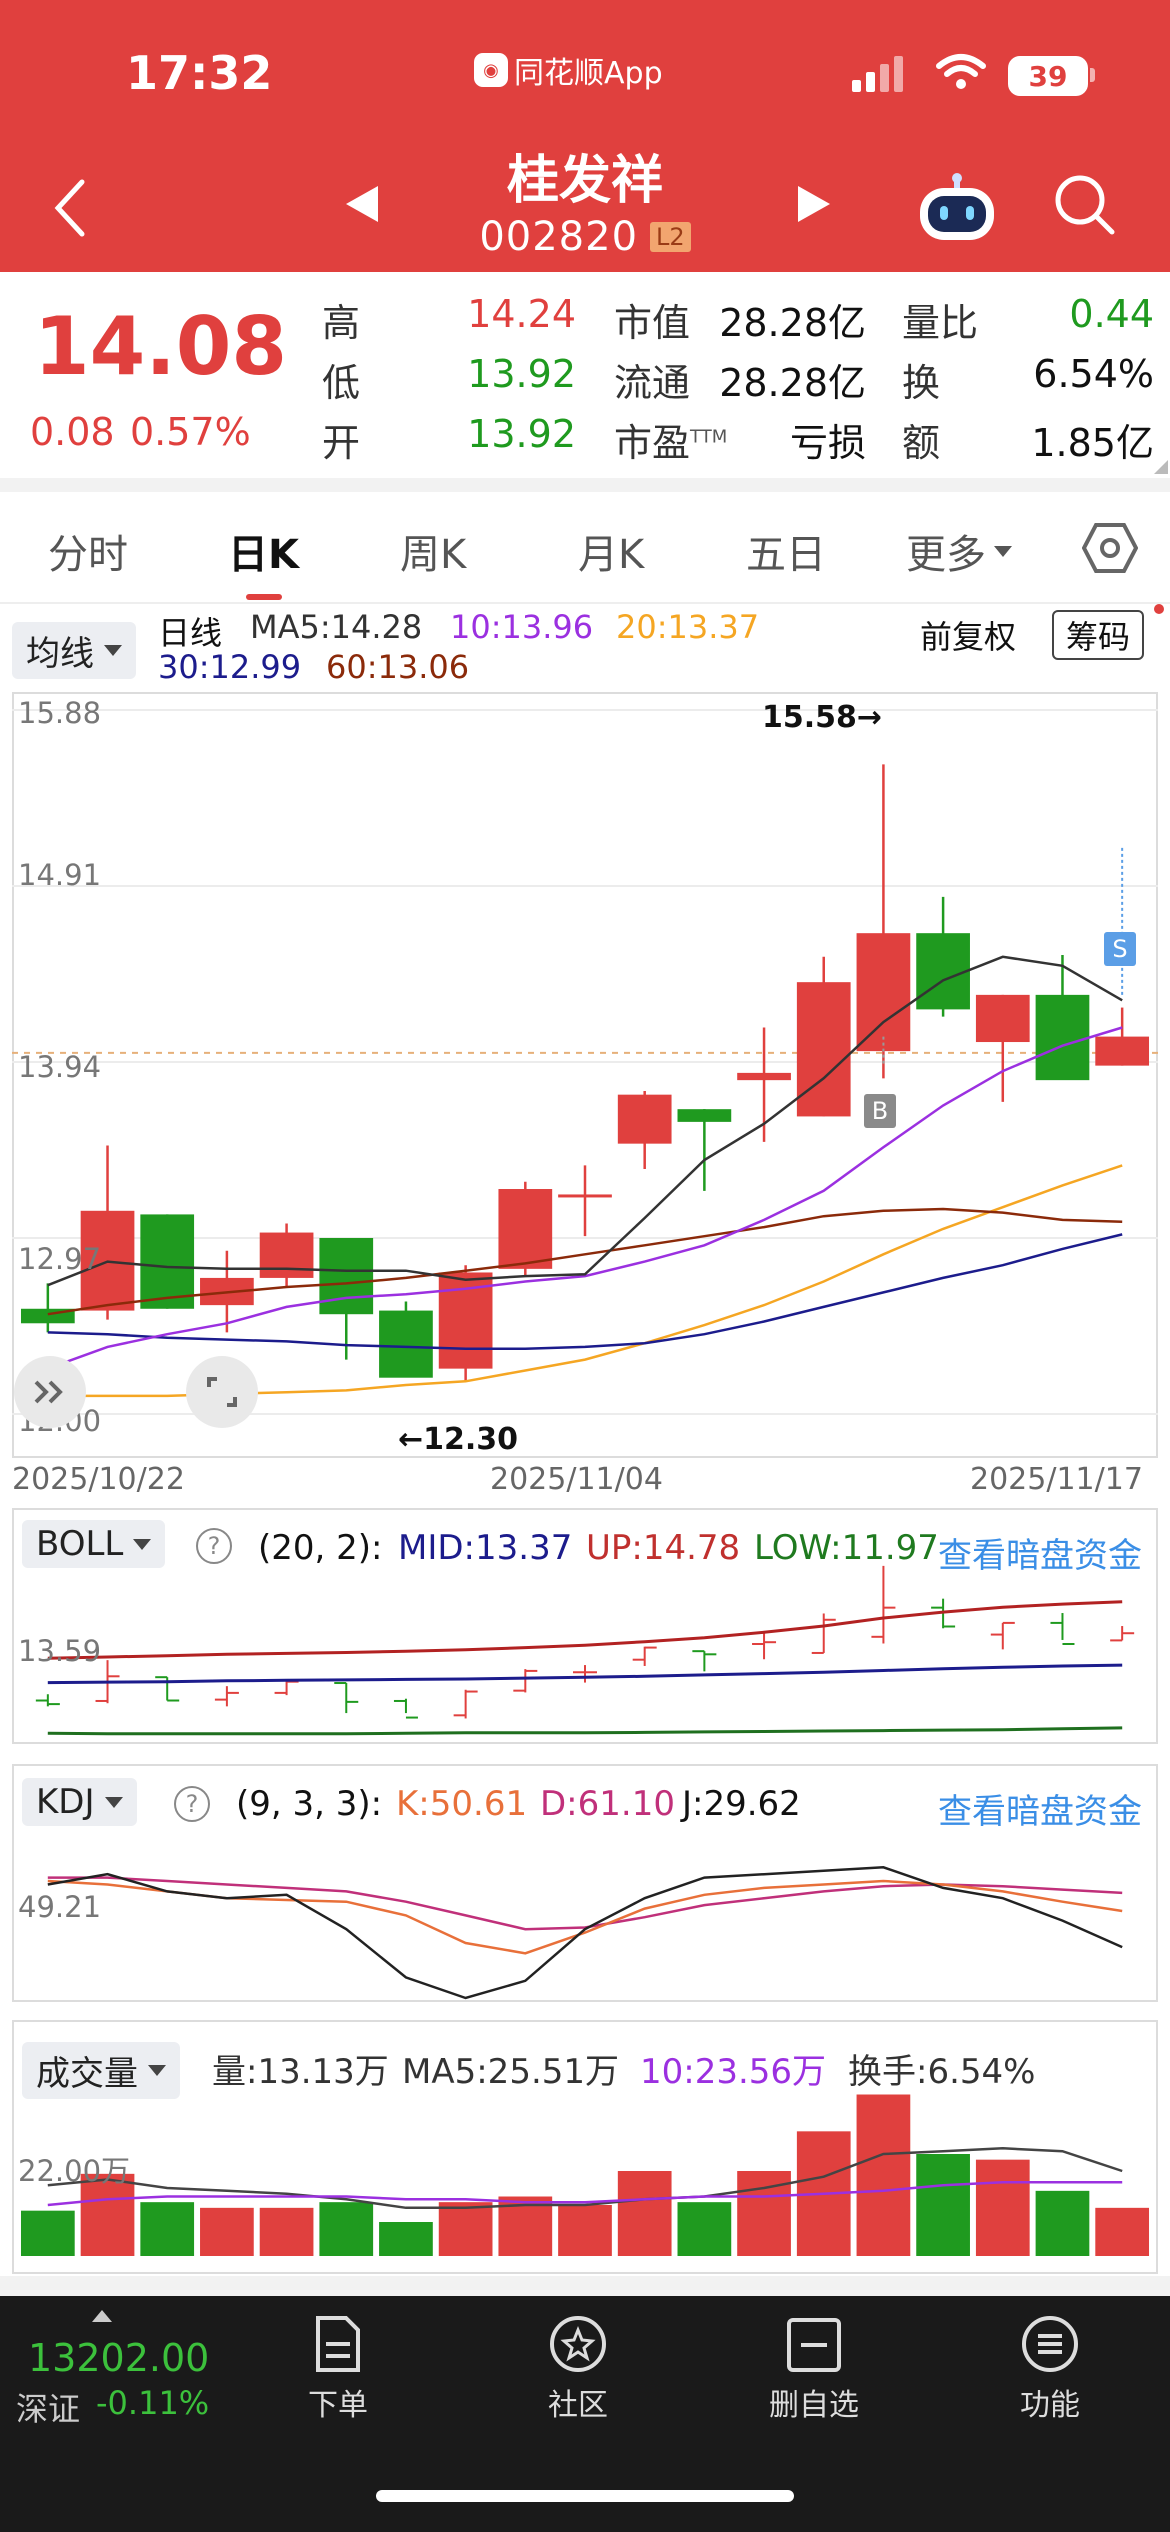 This screenshot has width=1170, height=2532. What do you see at coordinates (585, 2286) in the screenshot?
I see `bottom-divider` at bounding box center [585, 2286].